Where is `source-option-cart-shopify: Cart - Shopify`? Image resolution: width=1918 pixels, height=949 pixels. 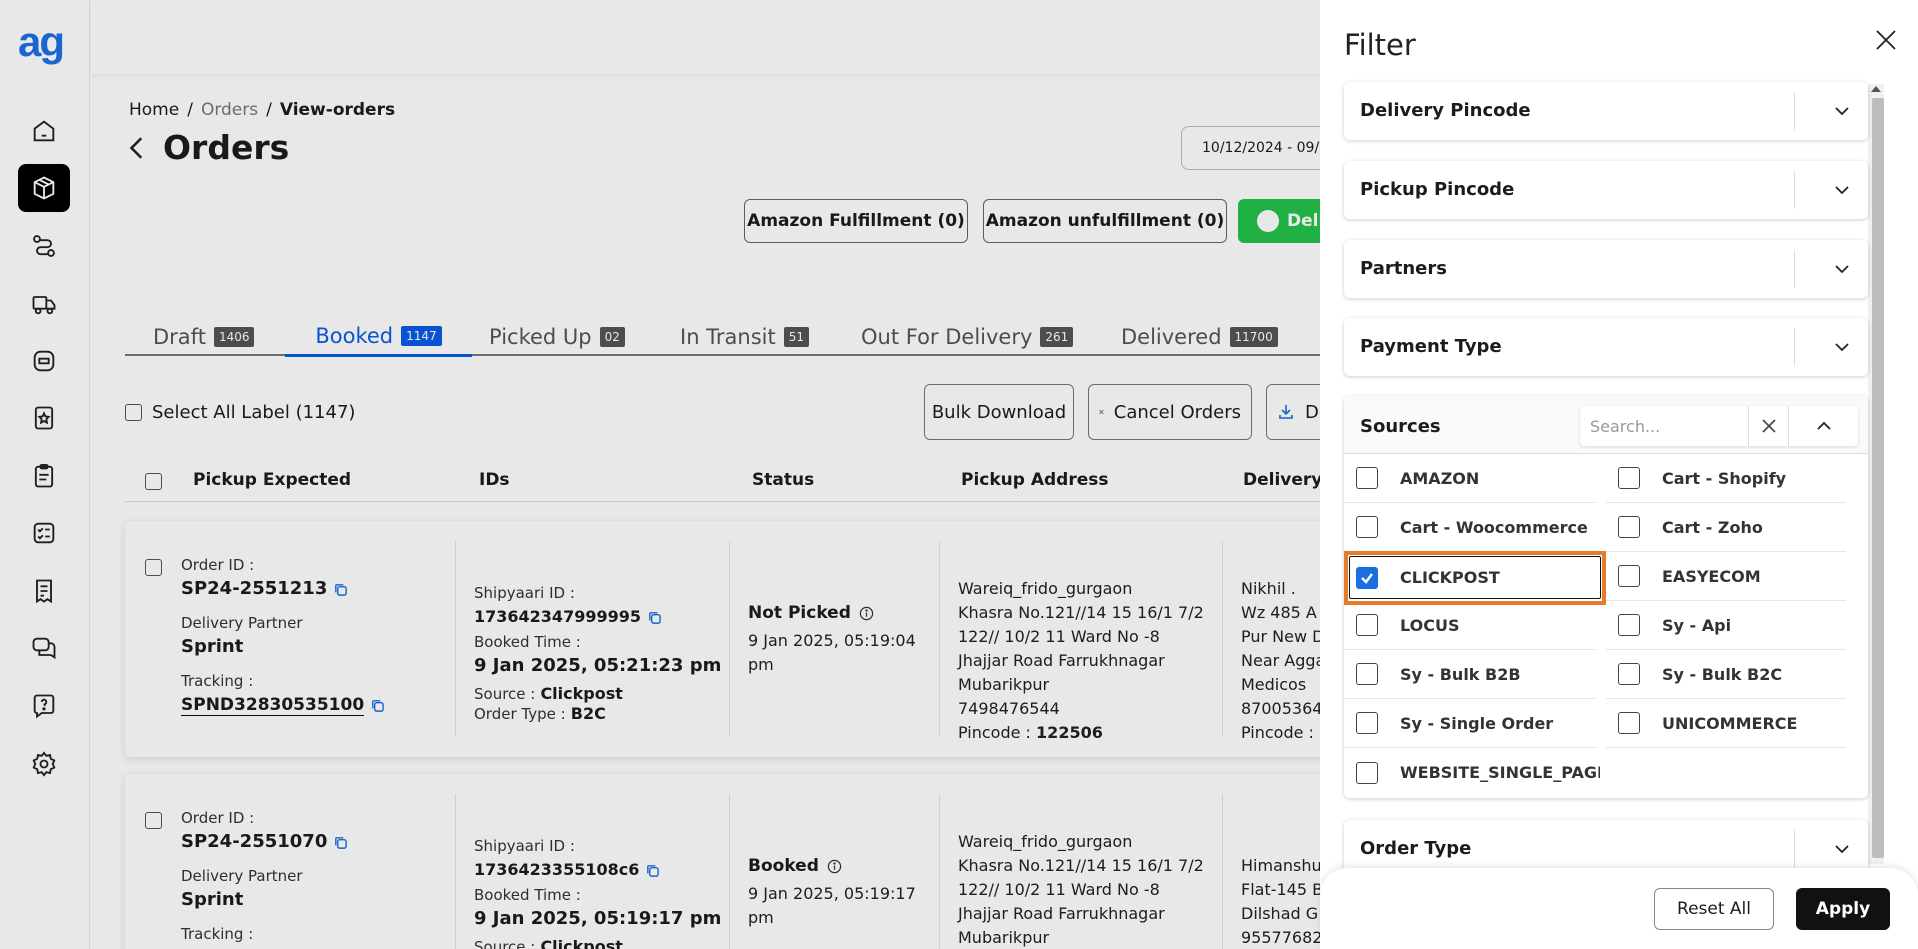
source-option-cart-shopify: Cart - Shopify is located at coordinates (1726, 478).